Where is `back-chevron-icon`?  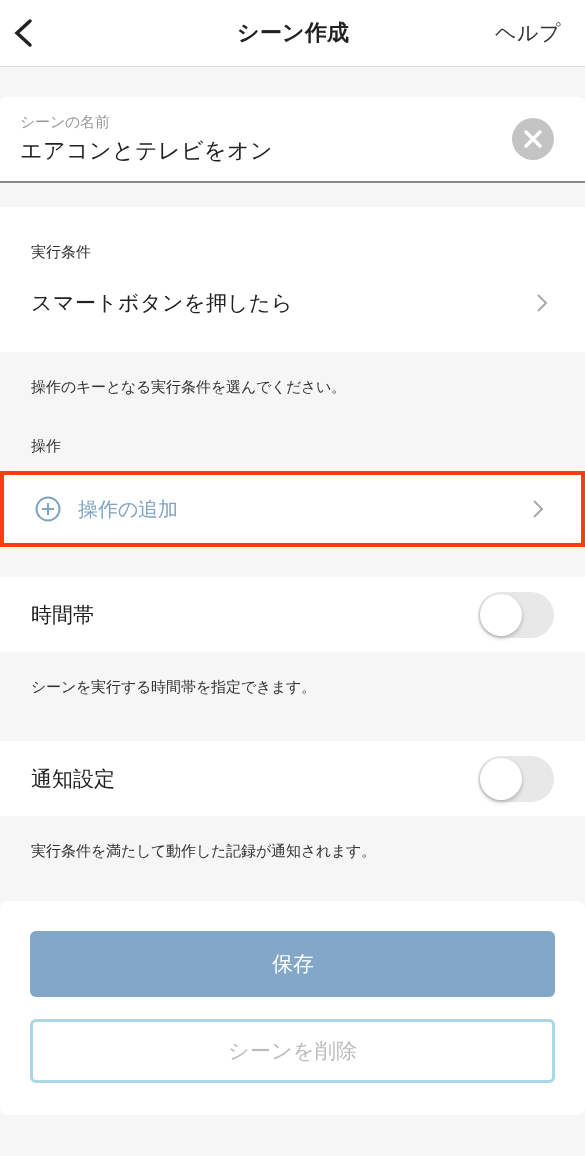
back-chevron-icon is located at coordinates (23, 33).